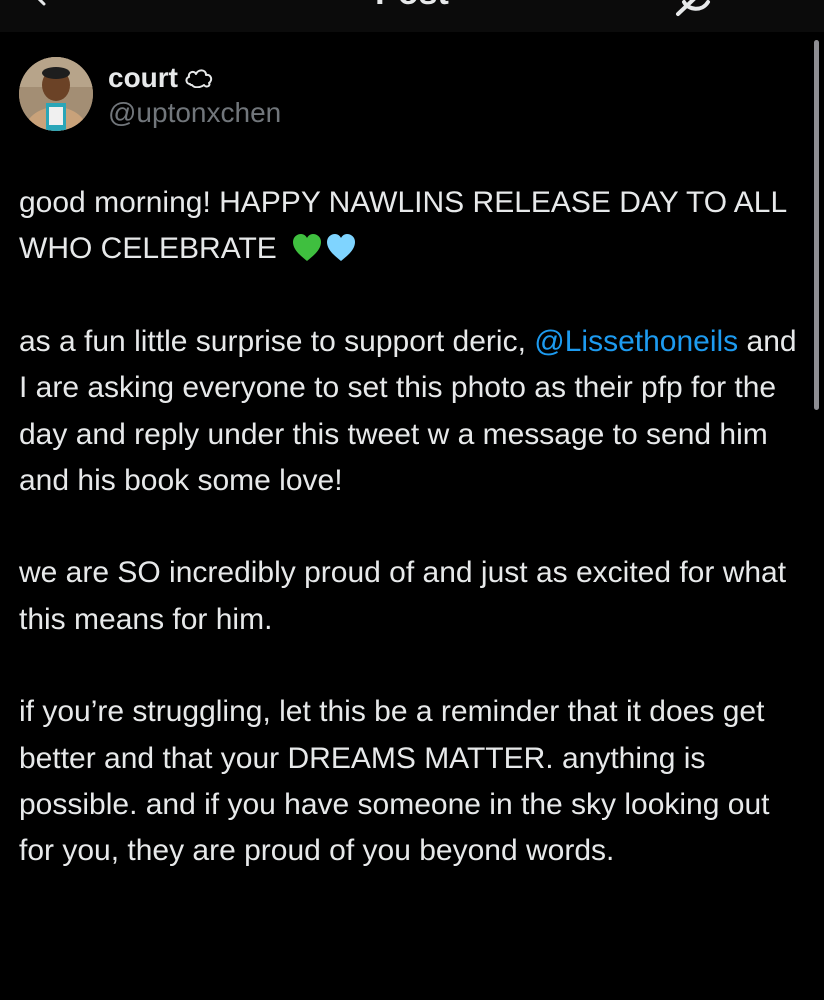 The width and height of the screenshot is (824, 1000). I want to click on user-handle: @uptonxchen, so click(194, 113).